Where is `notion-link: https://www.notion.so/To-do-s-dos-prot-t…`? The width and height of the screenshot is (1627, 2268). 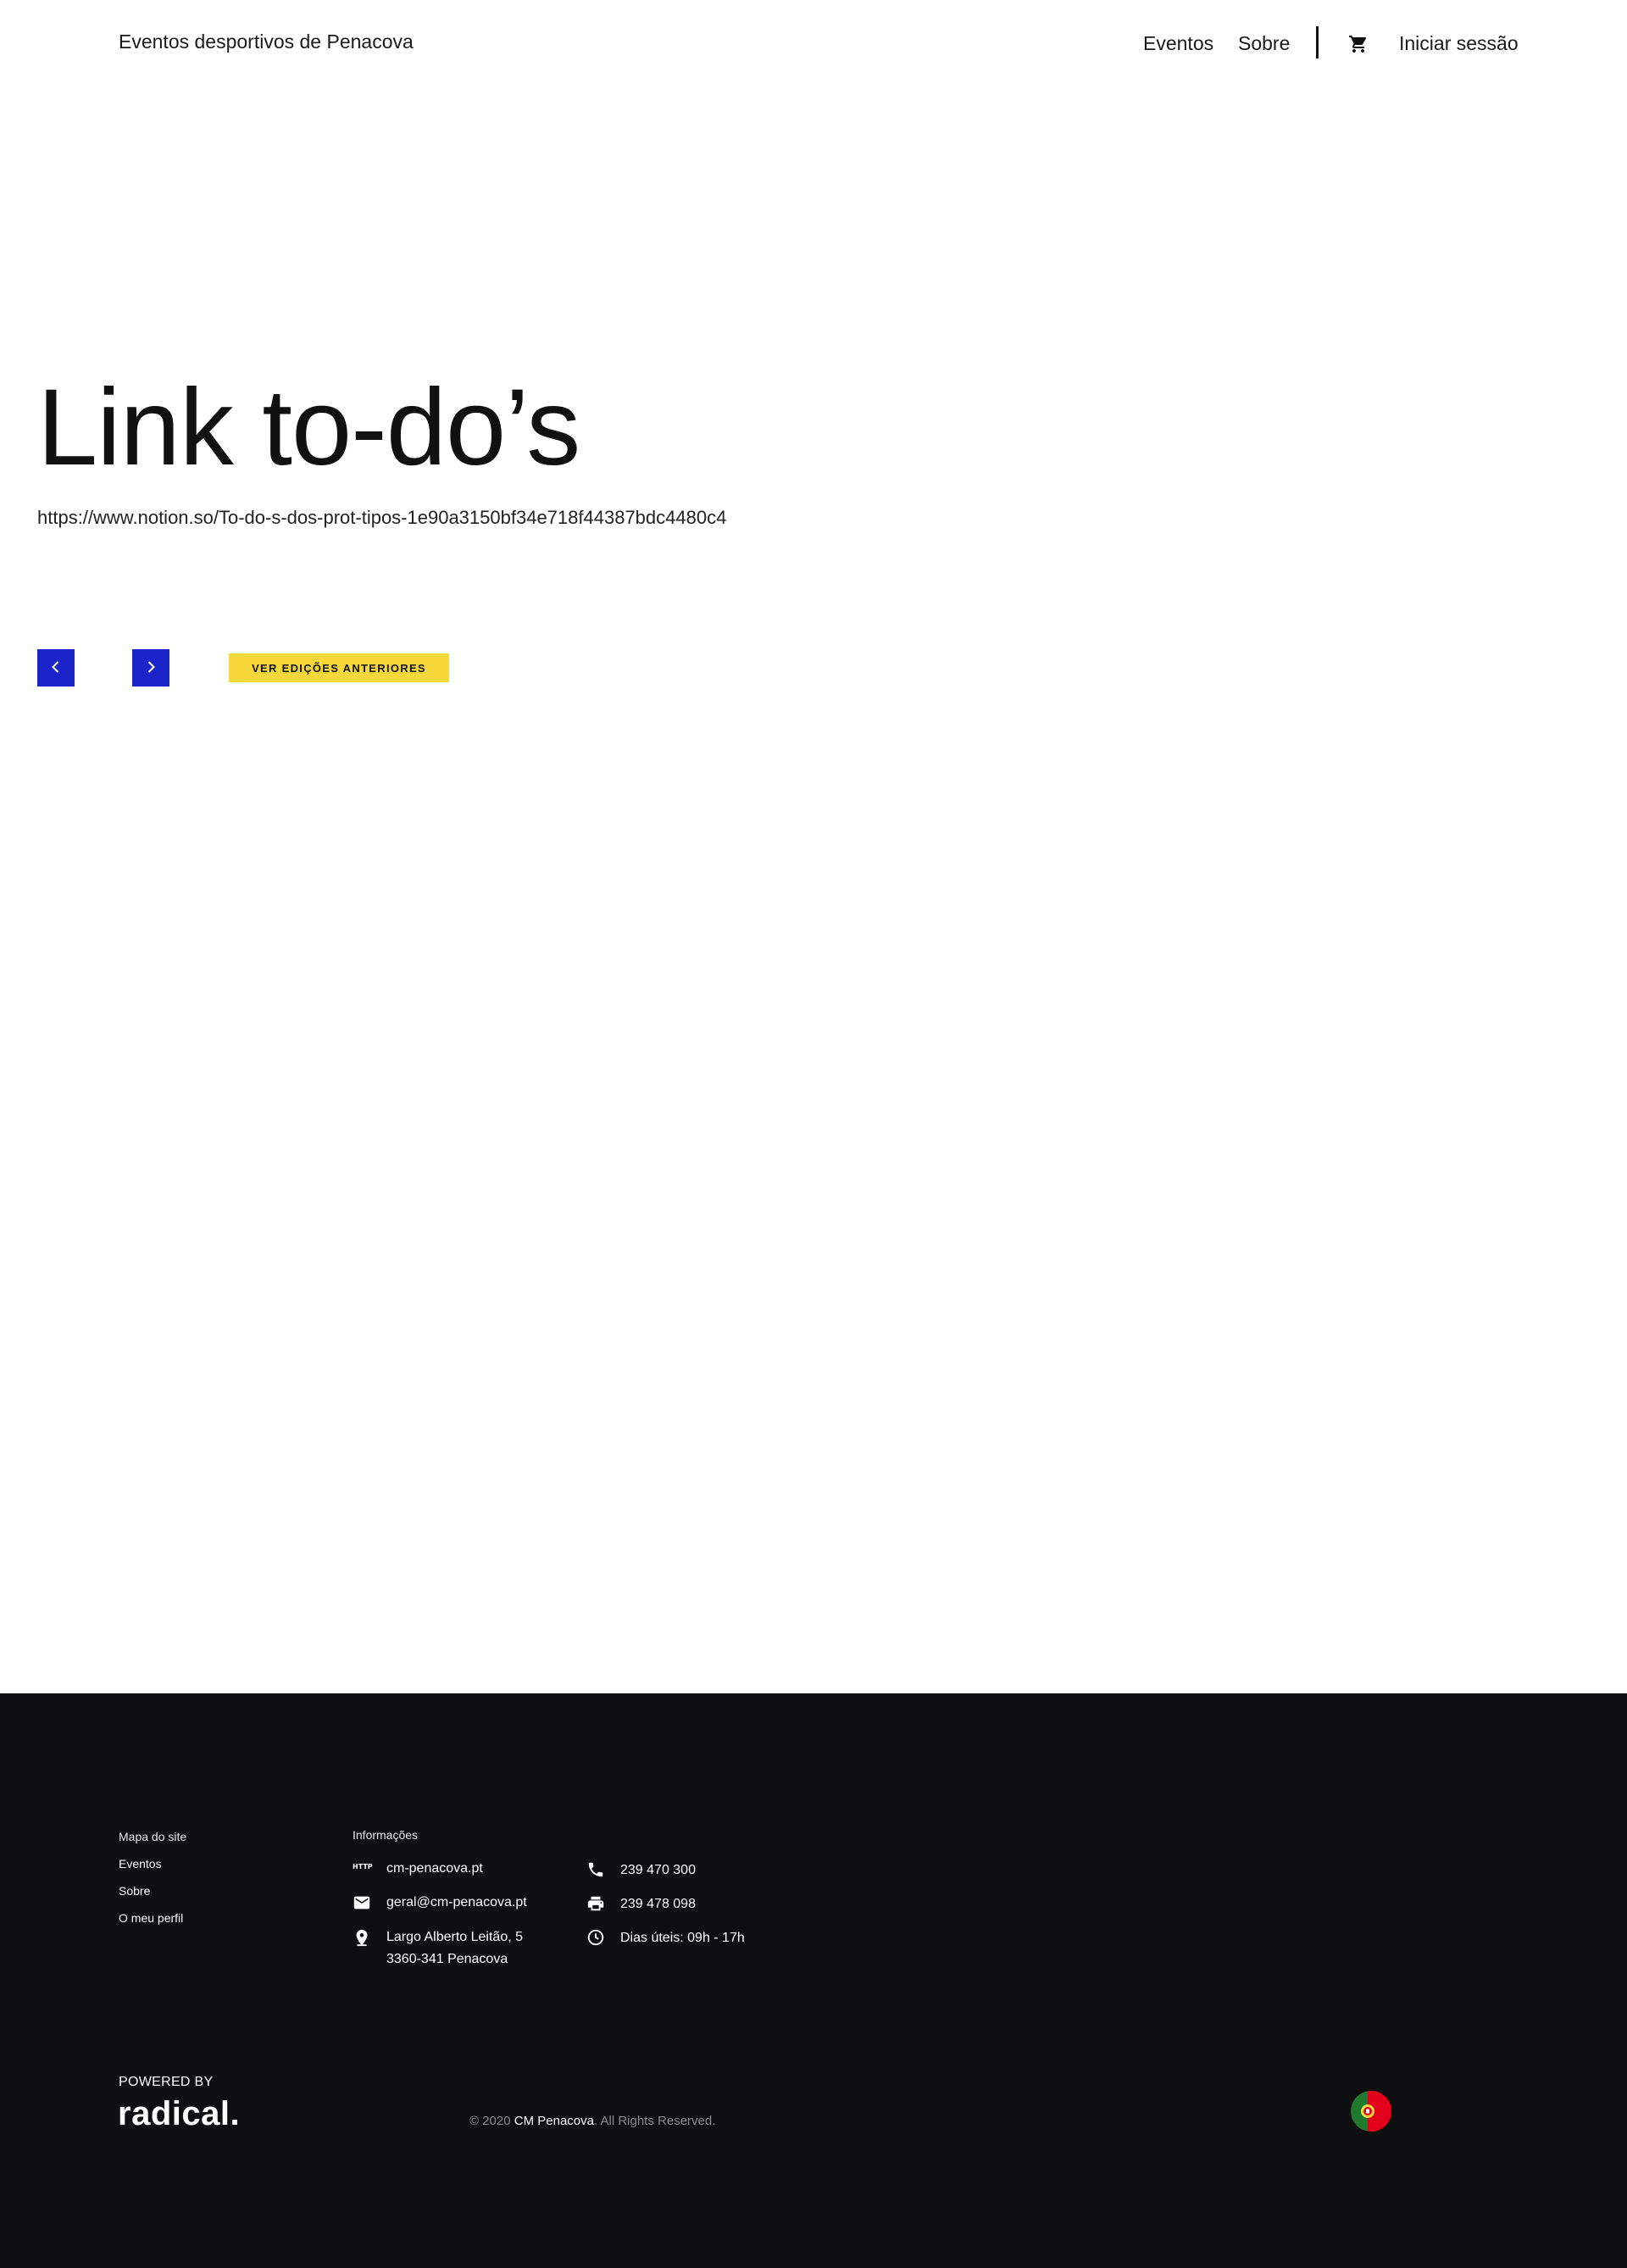 notion-link: https://www.notion.so/To-do-s-dos-prot-t… is located at coordinates (382, 518).